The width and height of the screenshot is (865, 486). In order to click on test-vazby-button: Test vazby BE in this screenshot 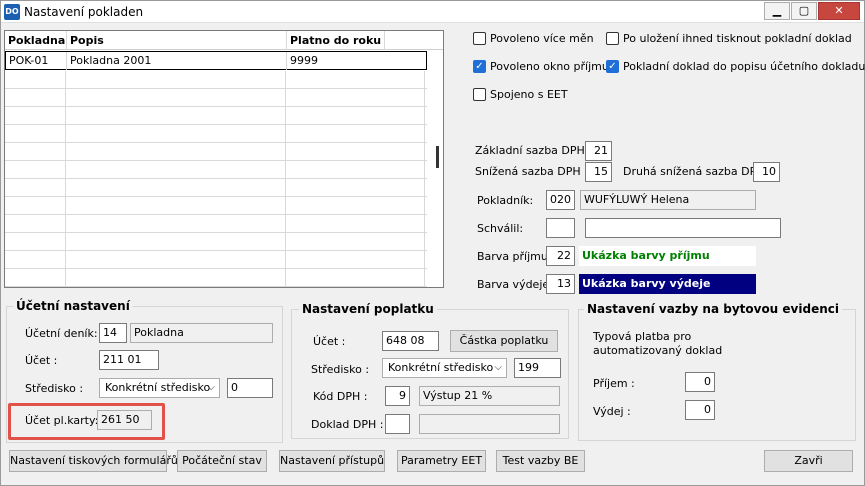, I will do `click(540, 461)`.